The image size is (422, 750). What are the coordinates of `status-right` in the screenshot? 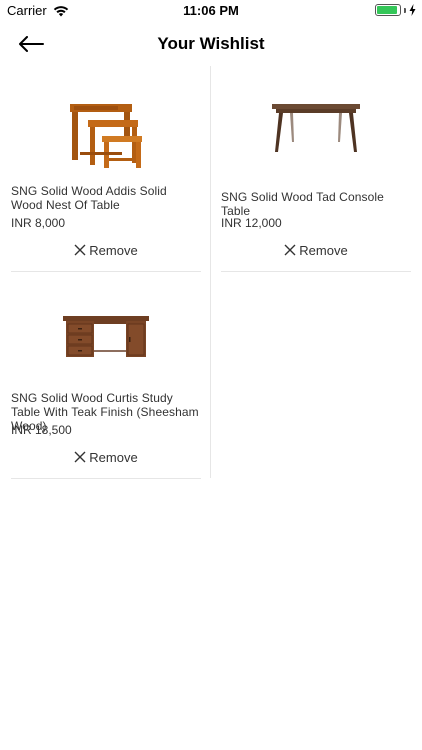 It's located at (395, 10).